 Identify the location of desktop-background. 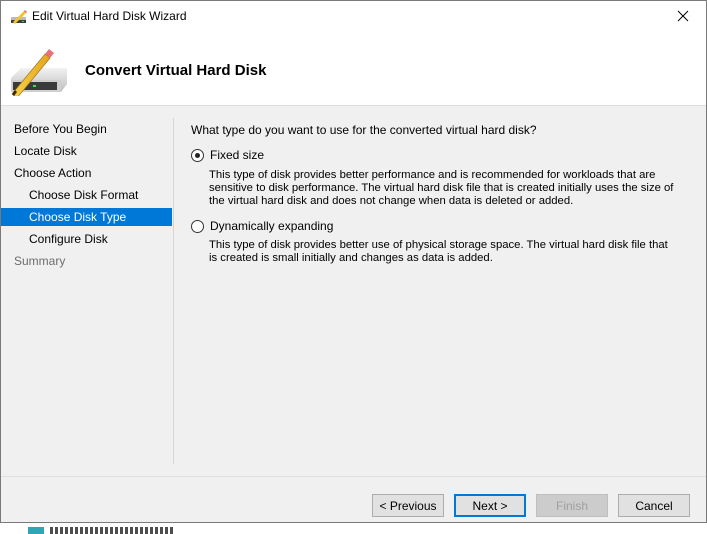
(353, 528).